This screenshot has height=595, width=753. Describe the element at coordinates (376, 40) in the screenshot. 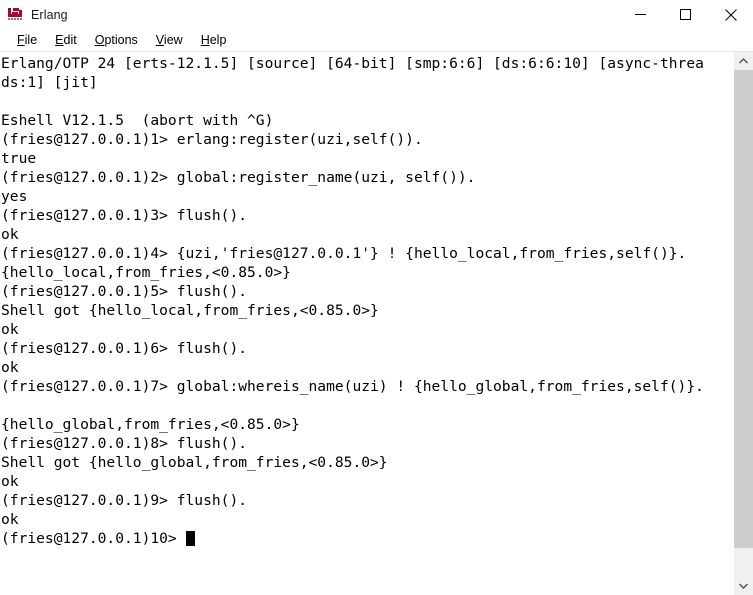

I see `menu-bar: File Edit Options View Help` at that location.